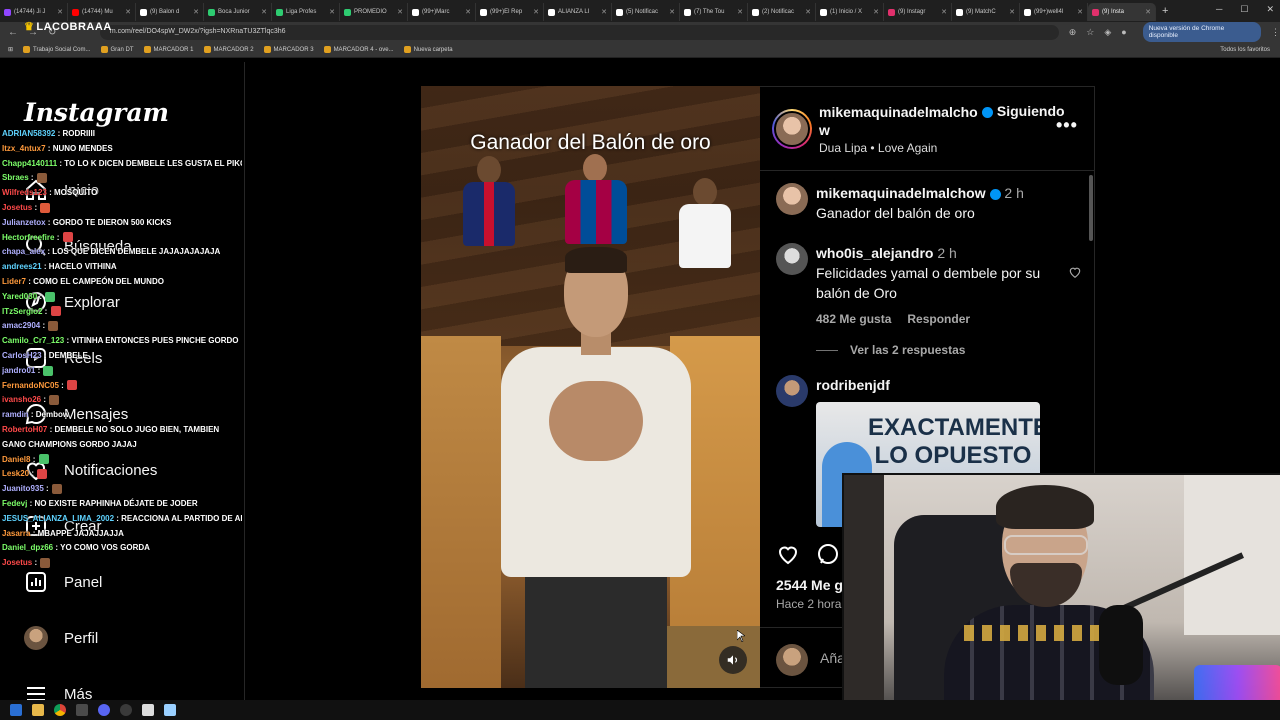 The height and width of the screenshot is (720, 1280). I want to click on comment-username: rodribenjdf, so click(853, 385).